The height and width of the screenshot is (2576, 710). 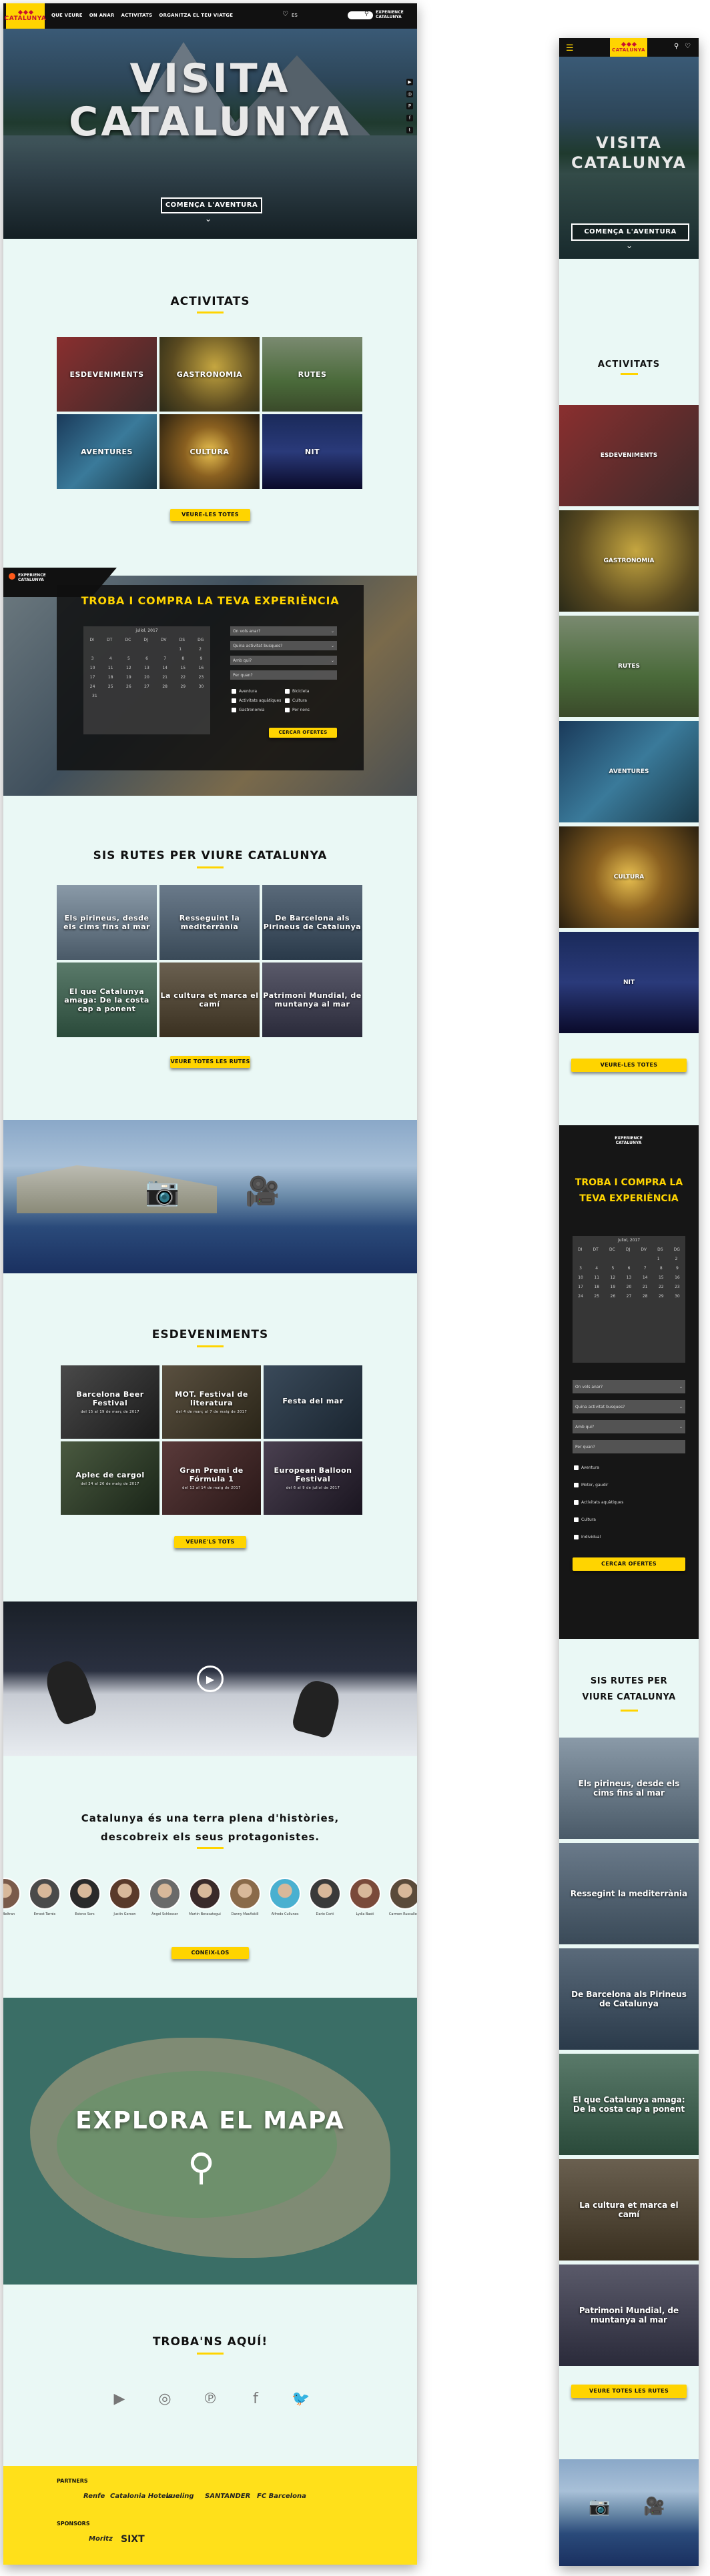 I want to click on partner-logo: Catalonia Hotels, so click(x=141, y=2496).